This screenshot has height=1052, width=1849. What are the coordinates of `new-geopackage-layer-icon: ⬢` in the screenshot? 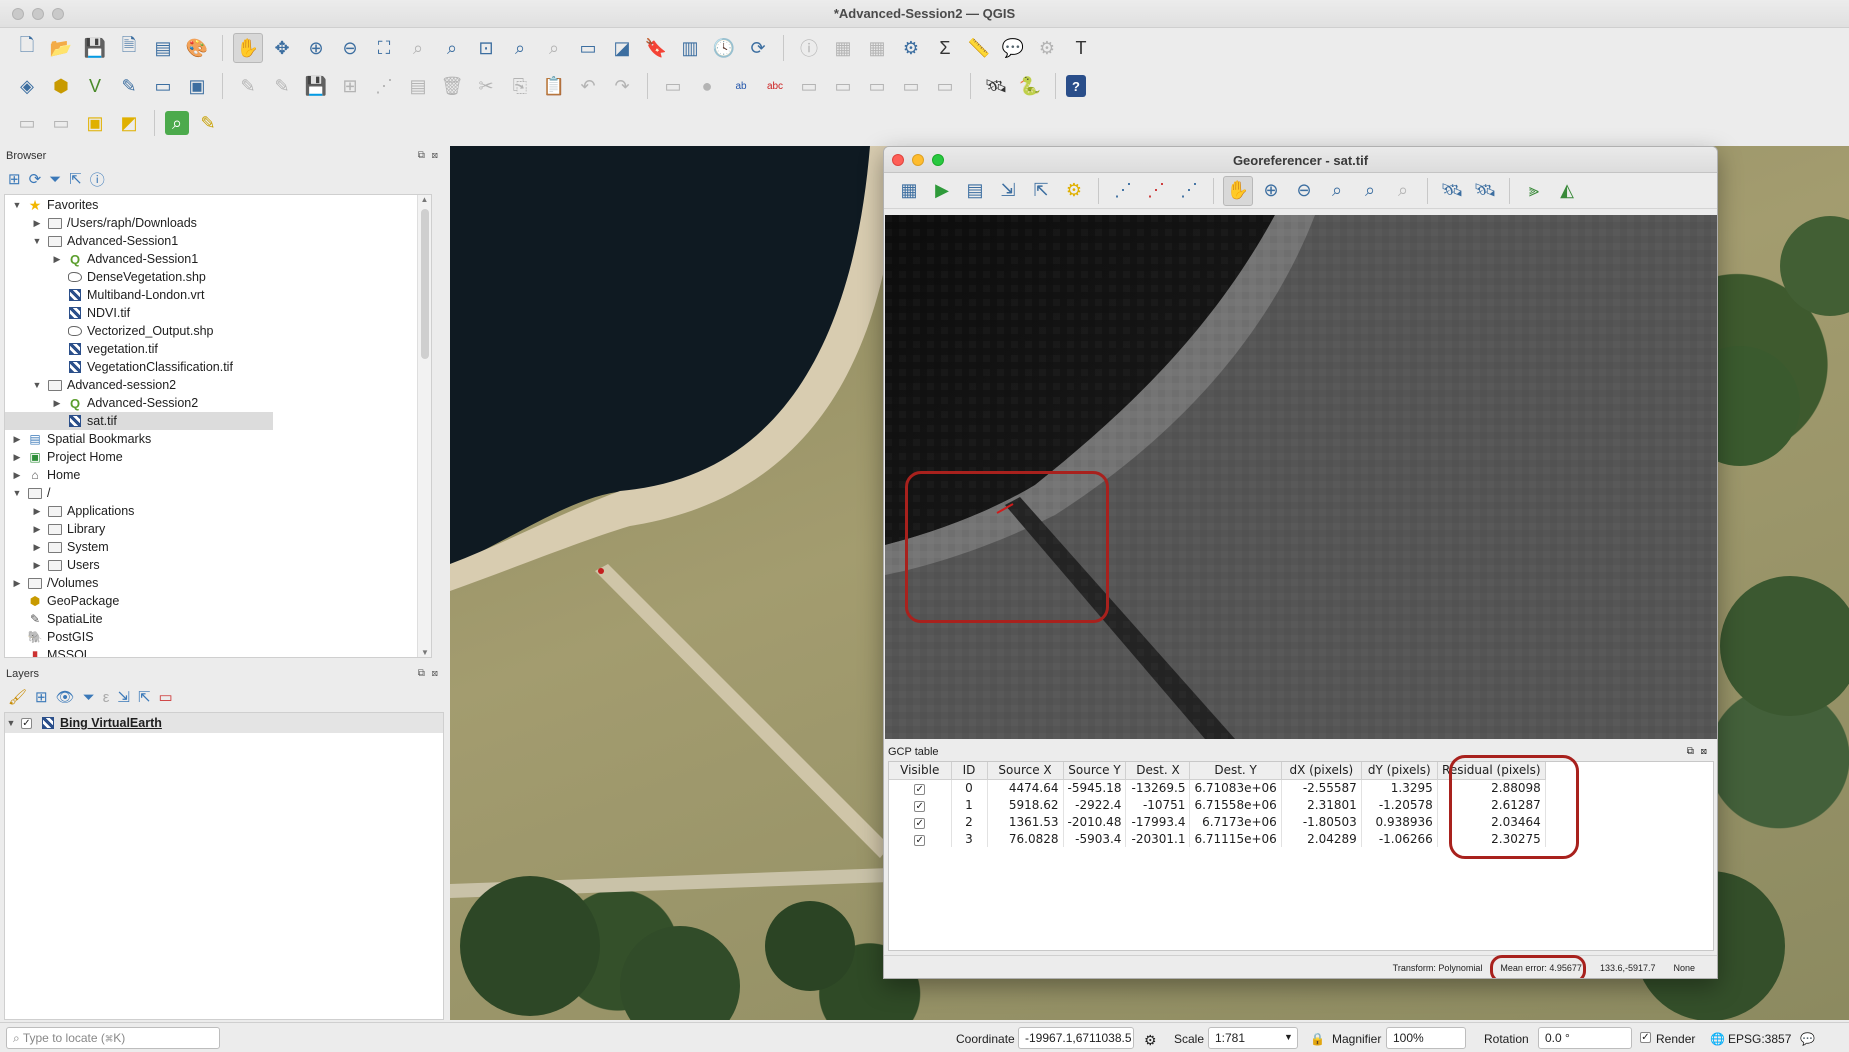 It's located at (61, 86).